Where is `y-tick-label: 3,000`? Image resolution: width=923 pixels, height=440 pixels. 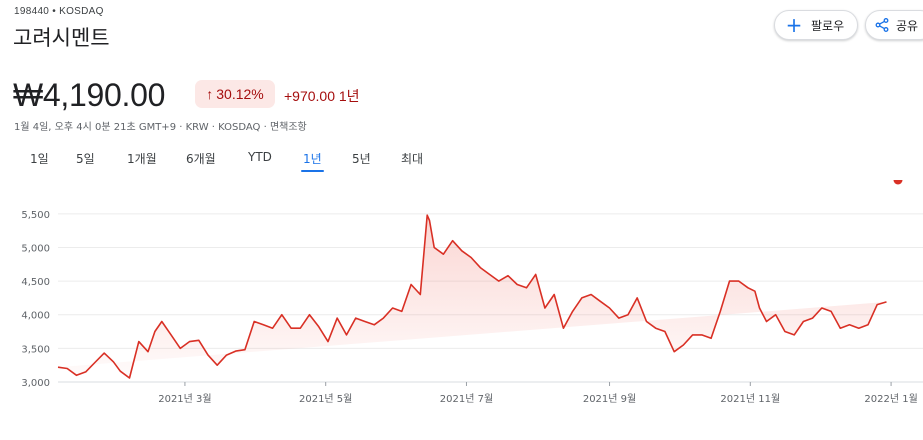 y-tick-label: 3,000 is located at coordinates (35, 383).